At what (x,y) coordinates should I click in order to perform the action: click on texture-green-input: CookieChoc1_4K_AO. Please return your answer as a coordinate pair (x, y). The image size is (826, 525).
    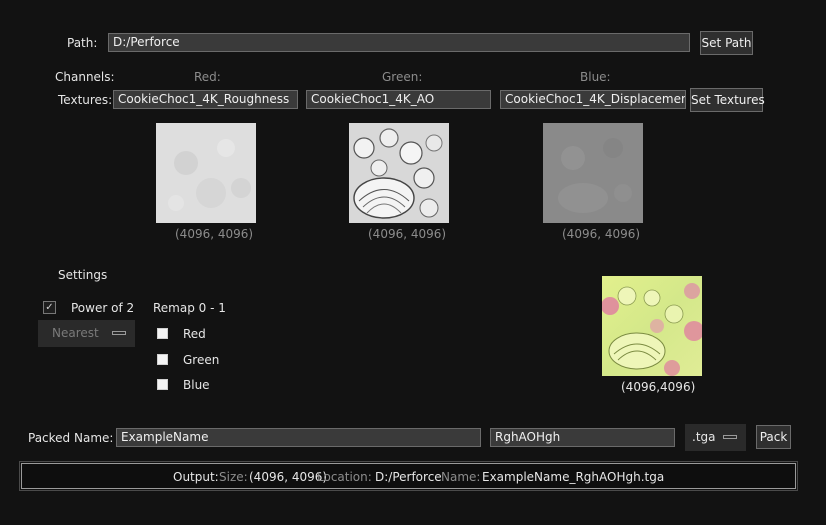
    Looking at the image, I should click on (398, 99).